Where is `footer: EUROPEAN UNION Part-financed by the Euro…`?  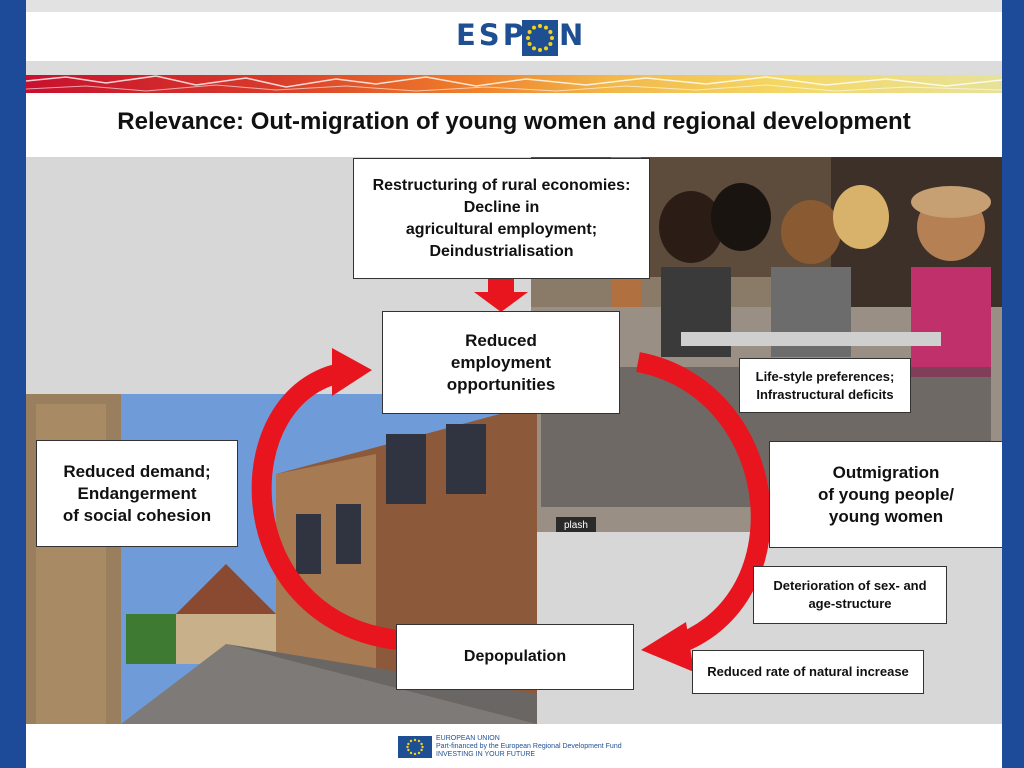 footer: EUROPEAN UNION Part-financed by the Euro… is located at coordinates (514, 746).